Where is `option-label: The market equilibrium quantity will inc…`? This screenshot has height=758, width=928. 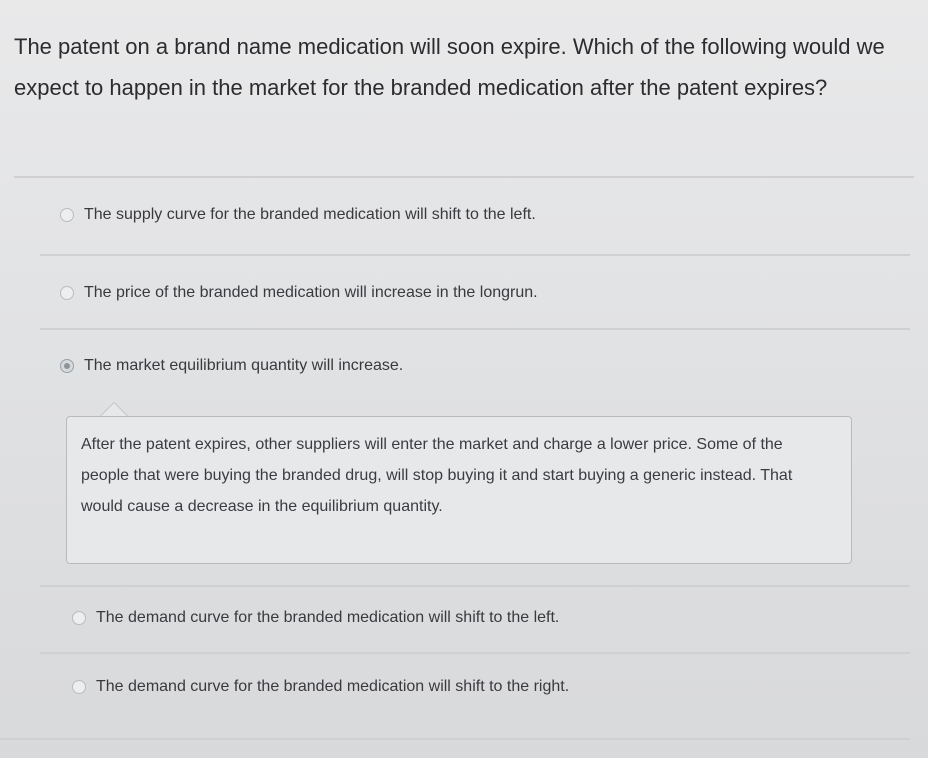
option-label: The market equilibrium quantity will inc… is located at coordinates (244, 365).